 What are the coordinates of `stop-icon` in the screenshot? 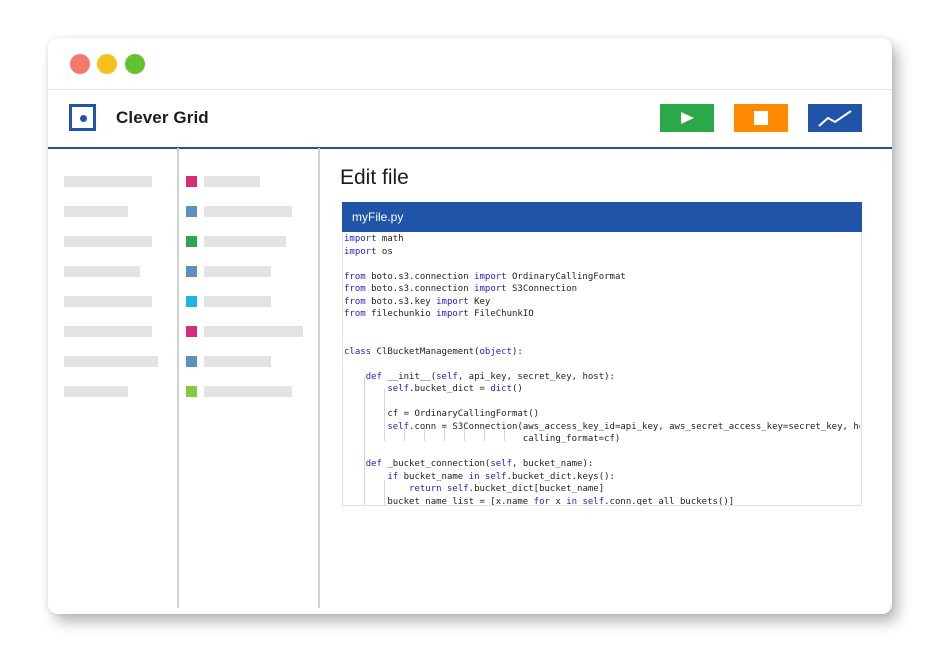 It's located at (761, 118).